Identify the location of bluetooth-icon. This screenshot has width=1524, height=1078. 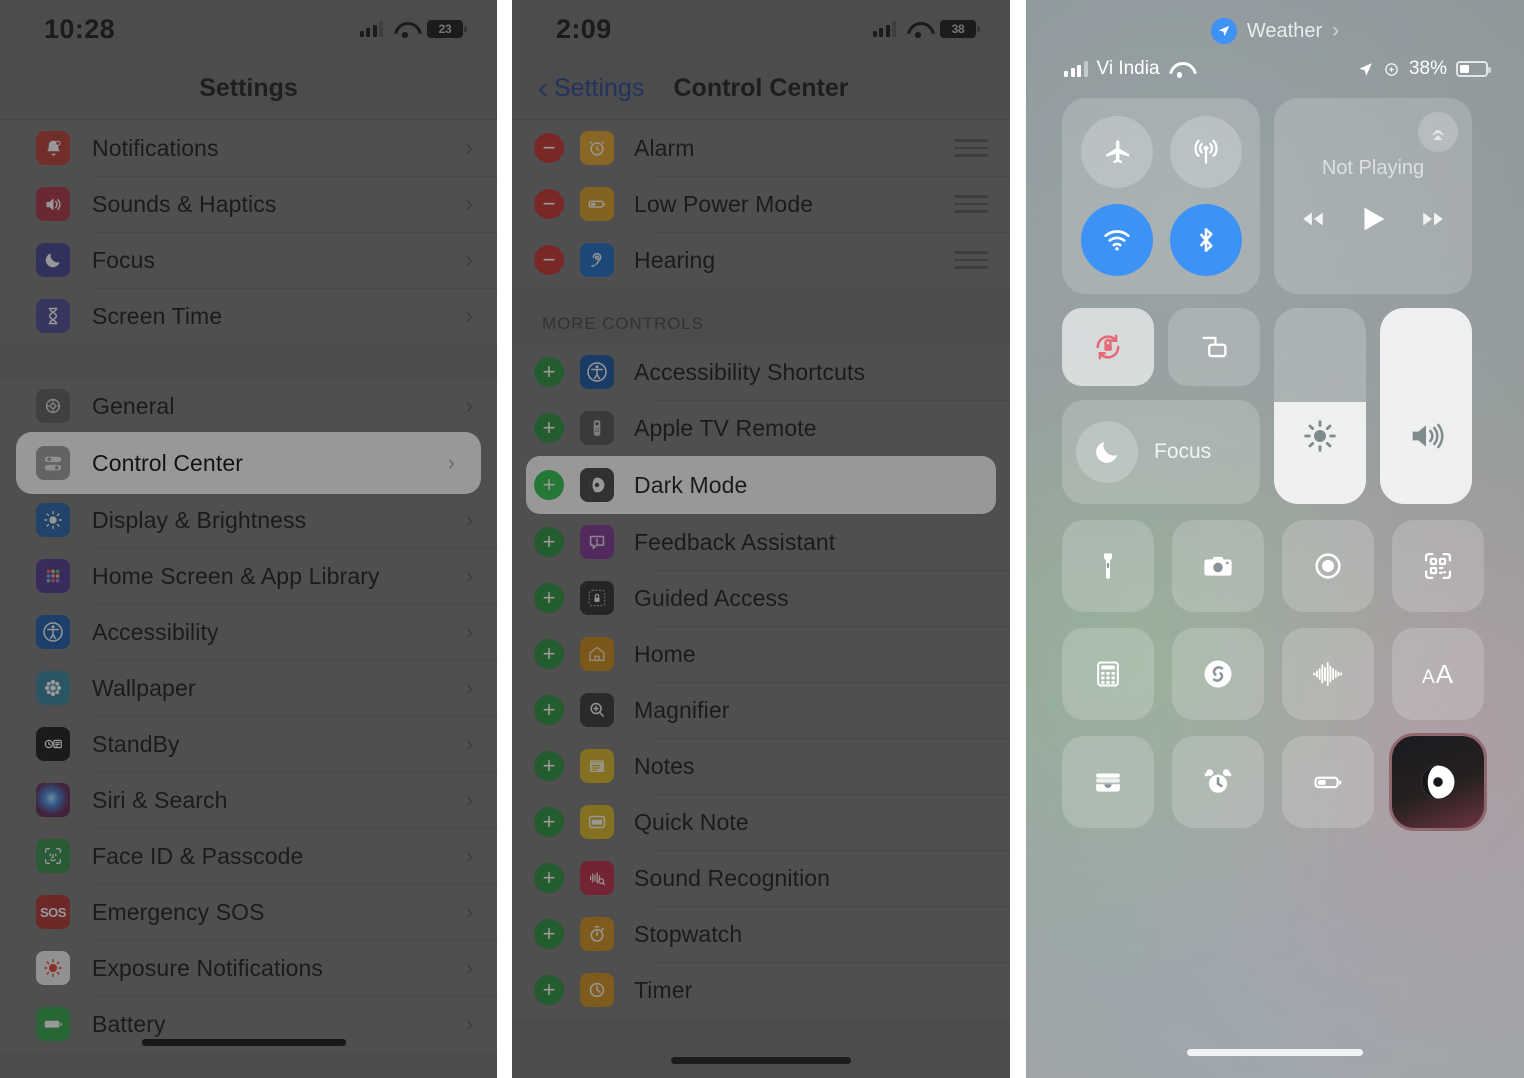
(1205, 240).